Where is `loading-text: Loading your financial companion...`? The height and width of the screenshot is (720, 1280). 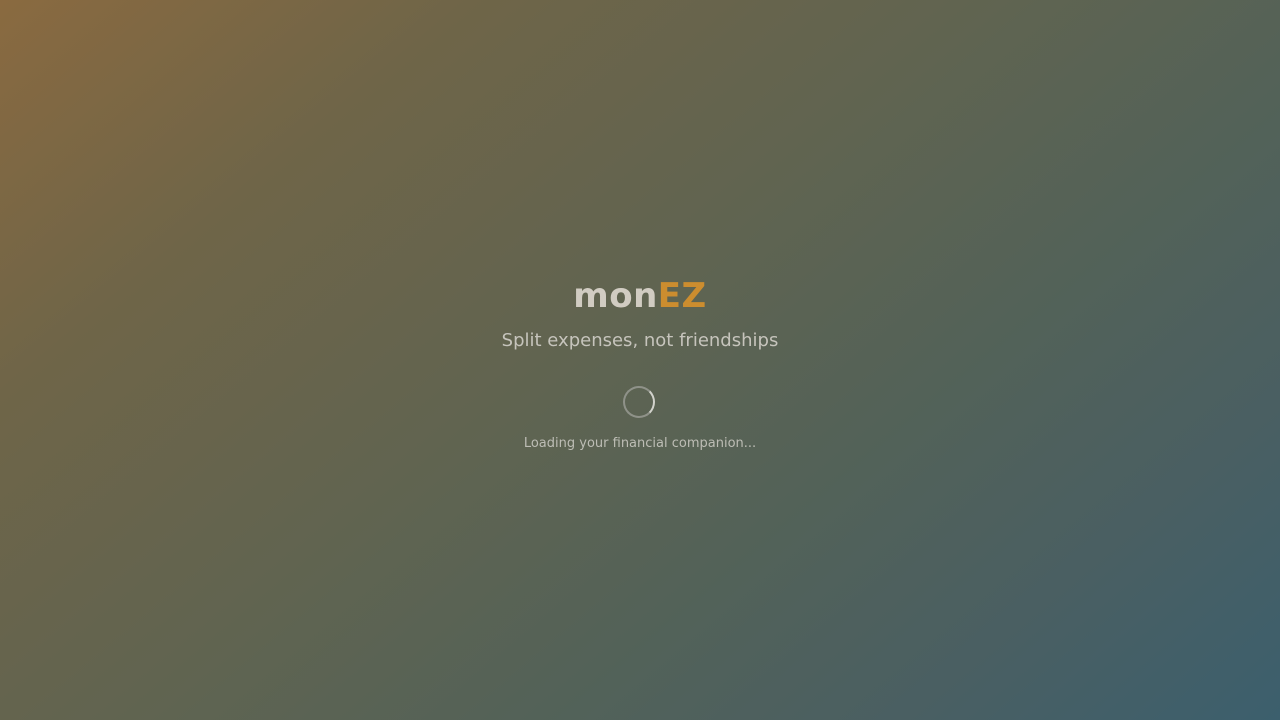 loading-text: Loading your financial companion... is located at coordinates (640, 443).